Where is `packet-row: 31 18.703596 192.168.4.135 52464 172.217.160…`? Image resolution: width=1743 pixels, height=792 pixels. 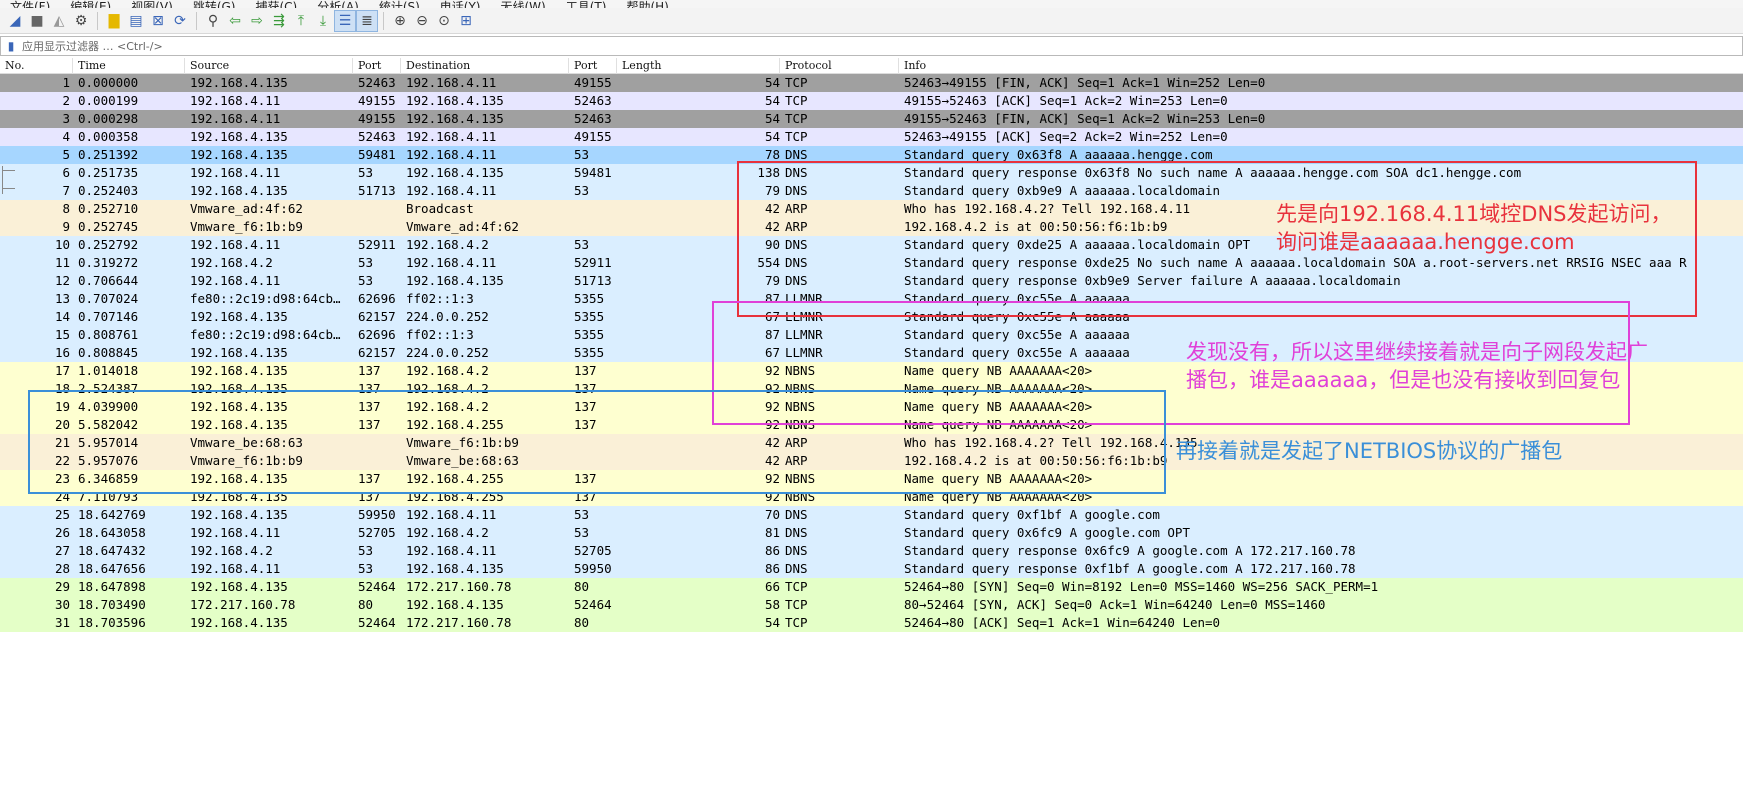
packet-row: 31 18.703596 192.168.4.135 52464 172.217.160… is located at coordinates (871, 623).